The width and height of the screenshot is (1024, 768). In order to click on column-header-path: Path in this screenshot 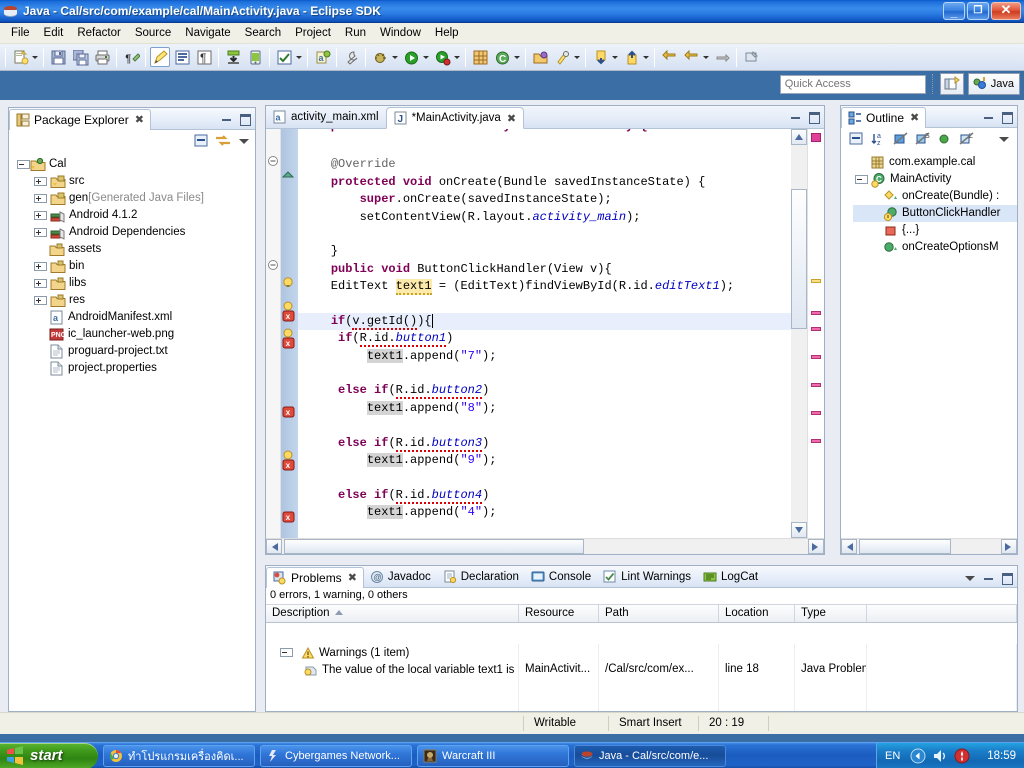, I will do `click(659, 613)`.